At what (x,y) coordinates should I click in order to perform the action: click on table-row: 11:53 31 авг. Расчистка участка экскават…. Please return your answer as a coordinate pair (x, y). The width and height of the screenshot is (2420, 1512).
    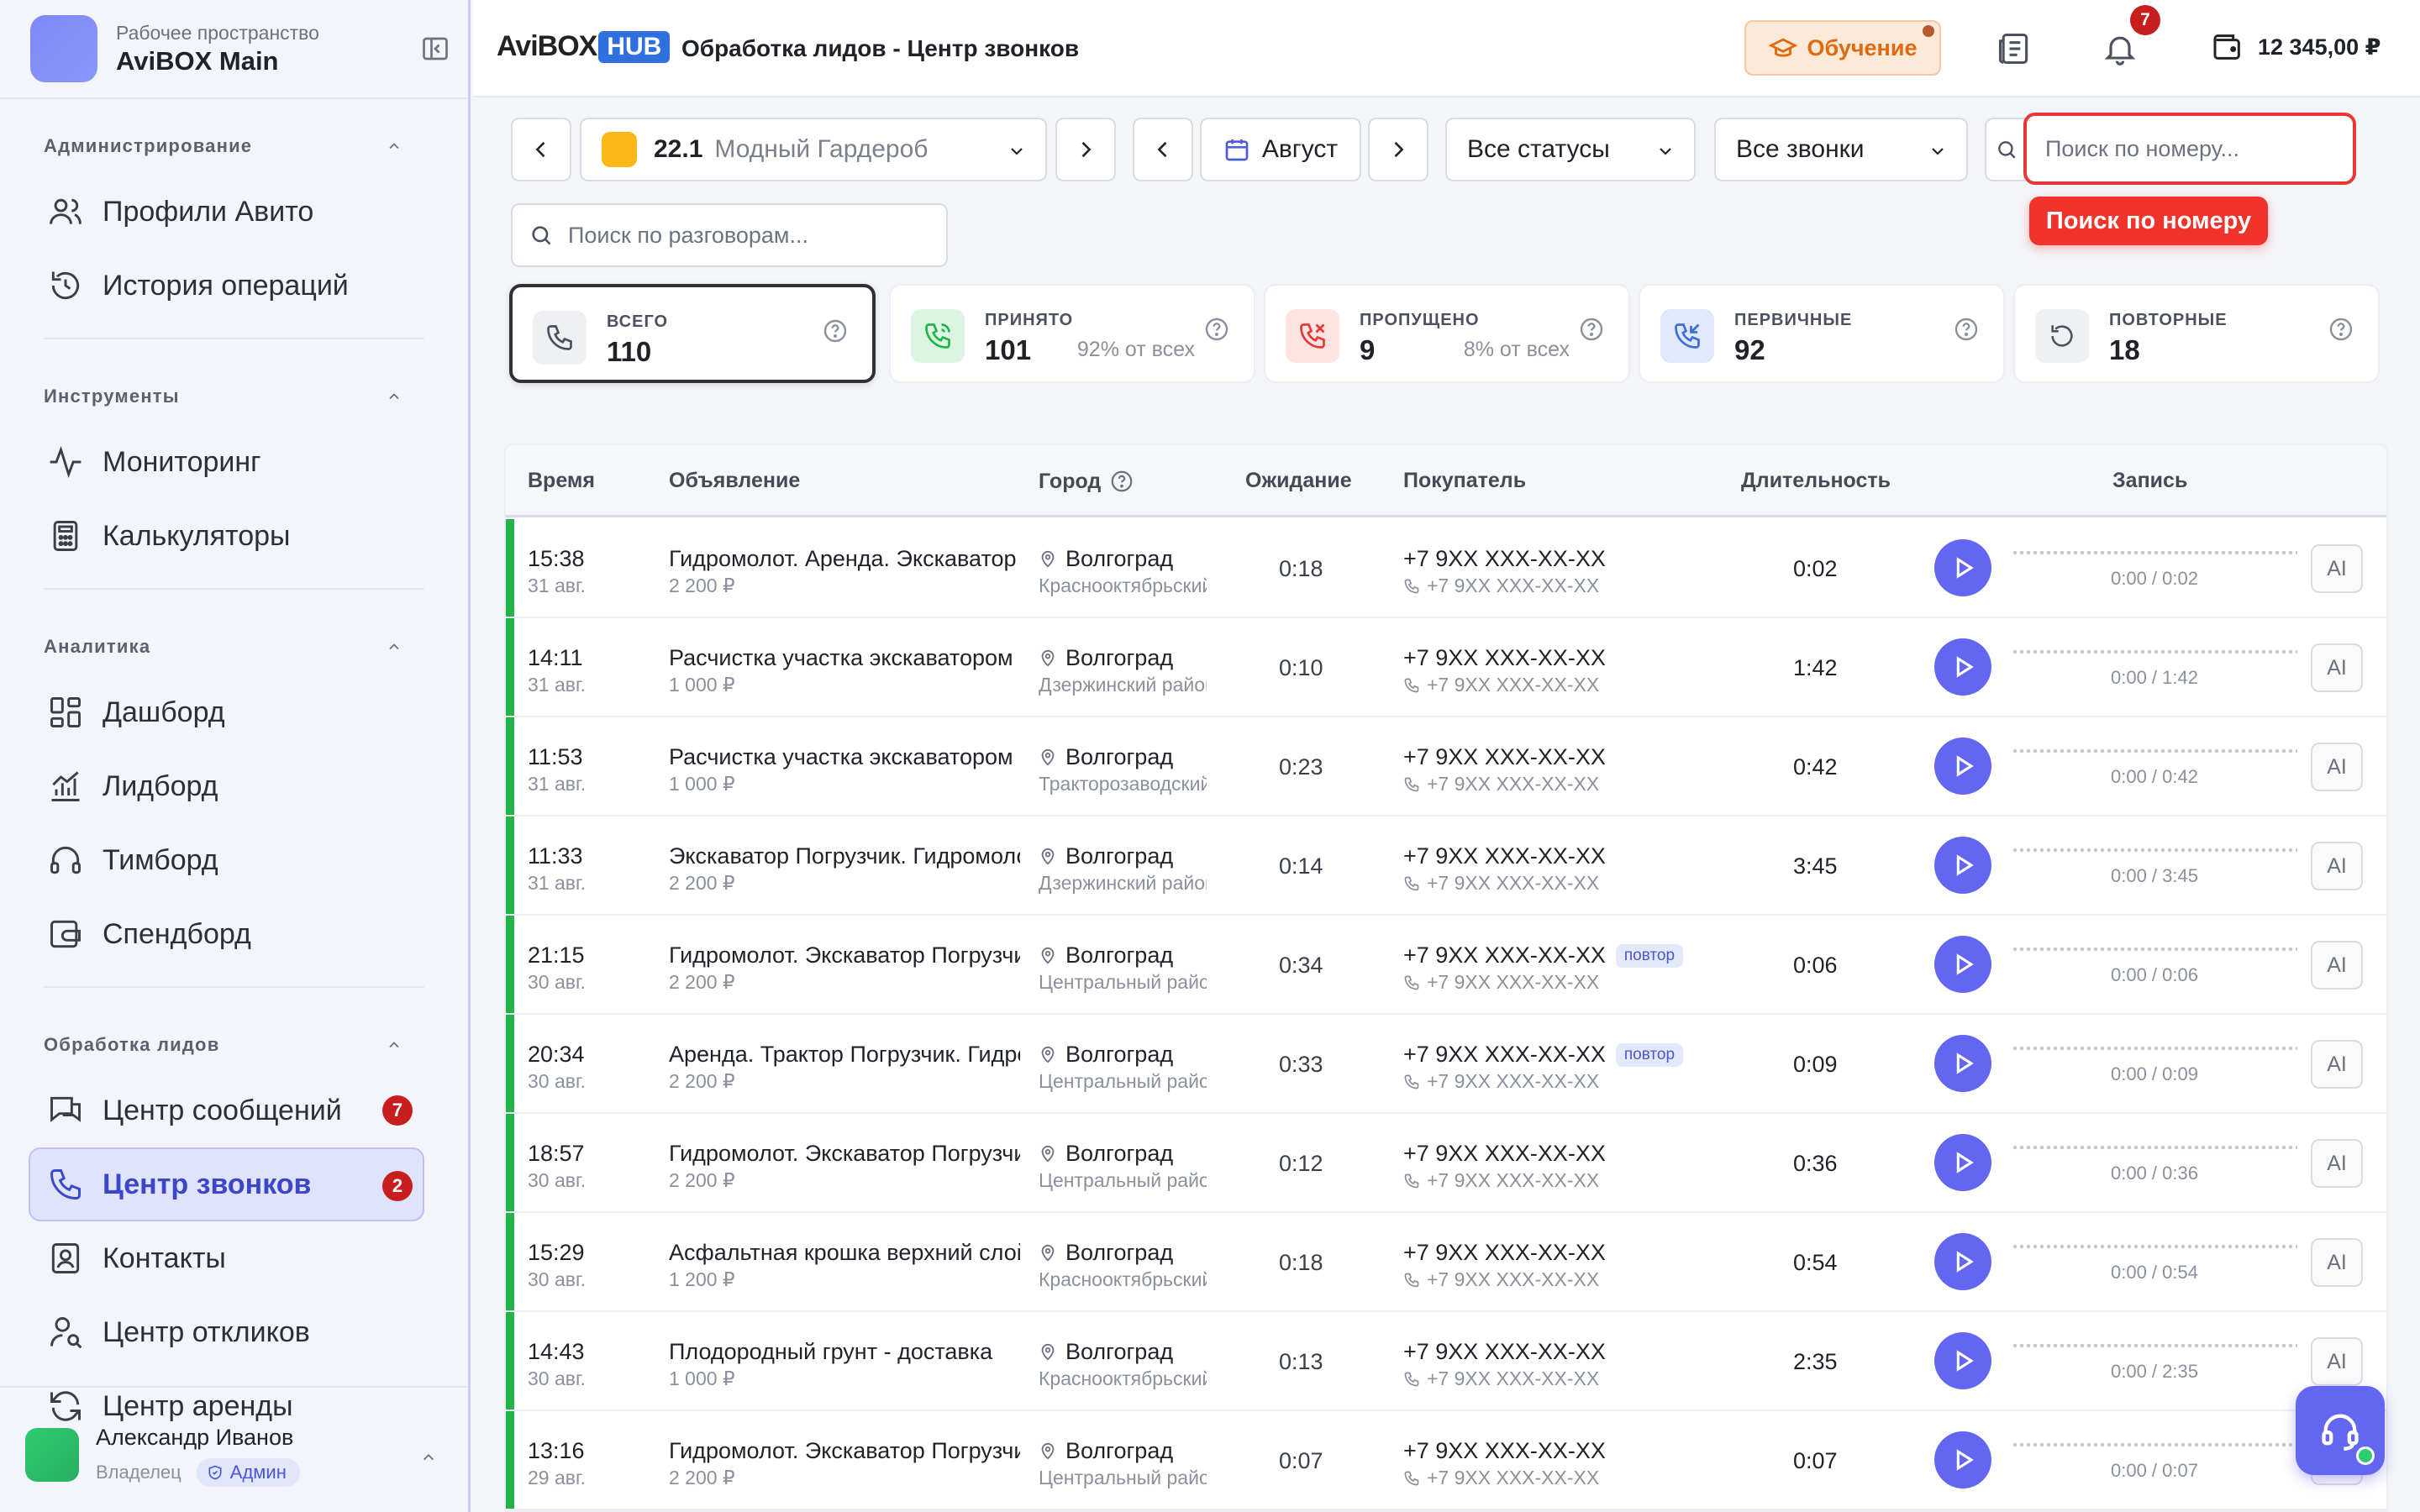
    Looking at the image, I should click on (1446, 766).